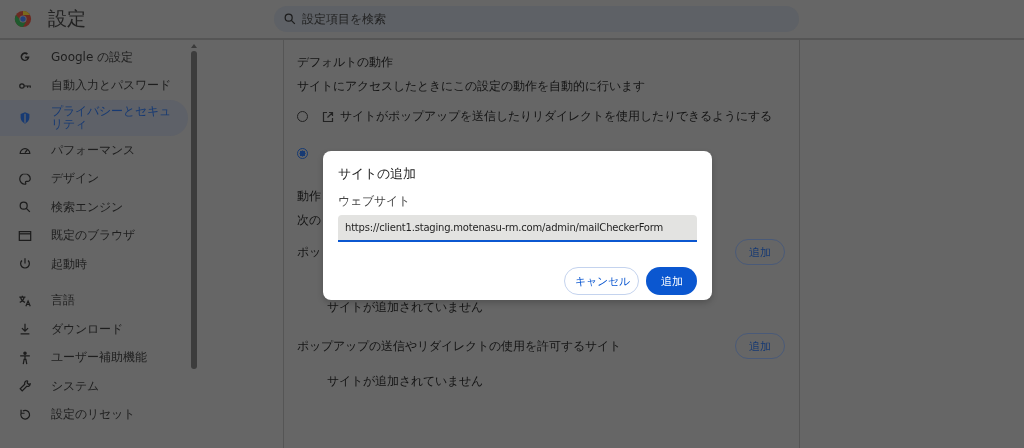 The width and height of the screenshot is (1024, 448). I want to click on accessibility-icon, so click(25, 357).